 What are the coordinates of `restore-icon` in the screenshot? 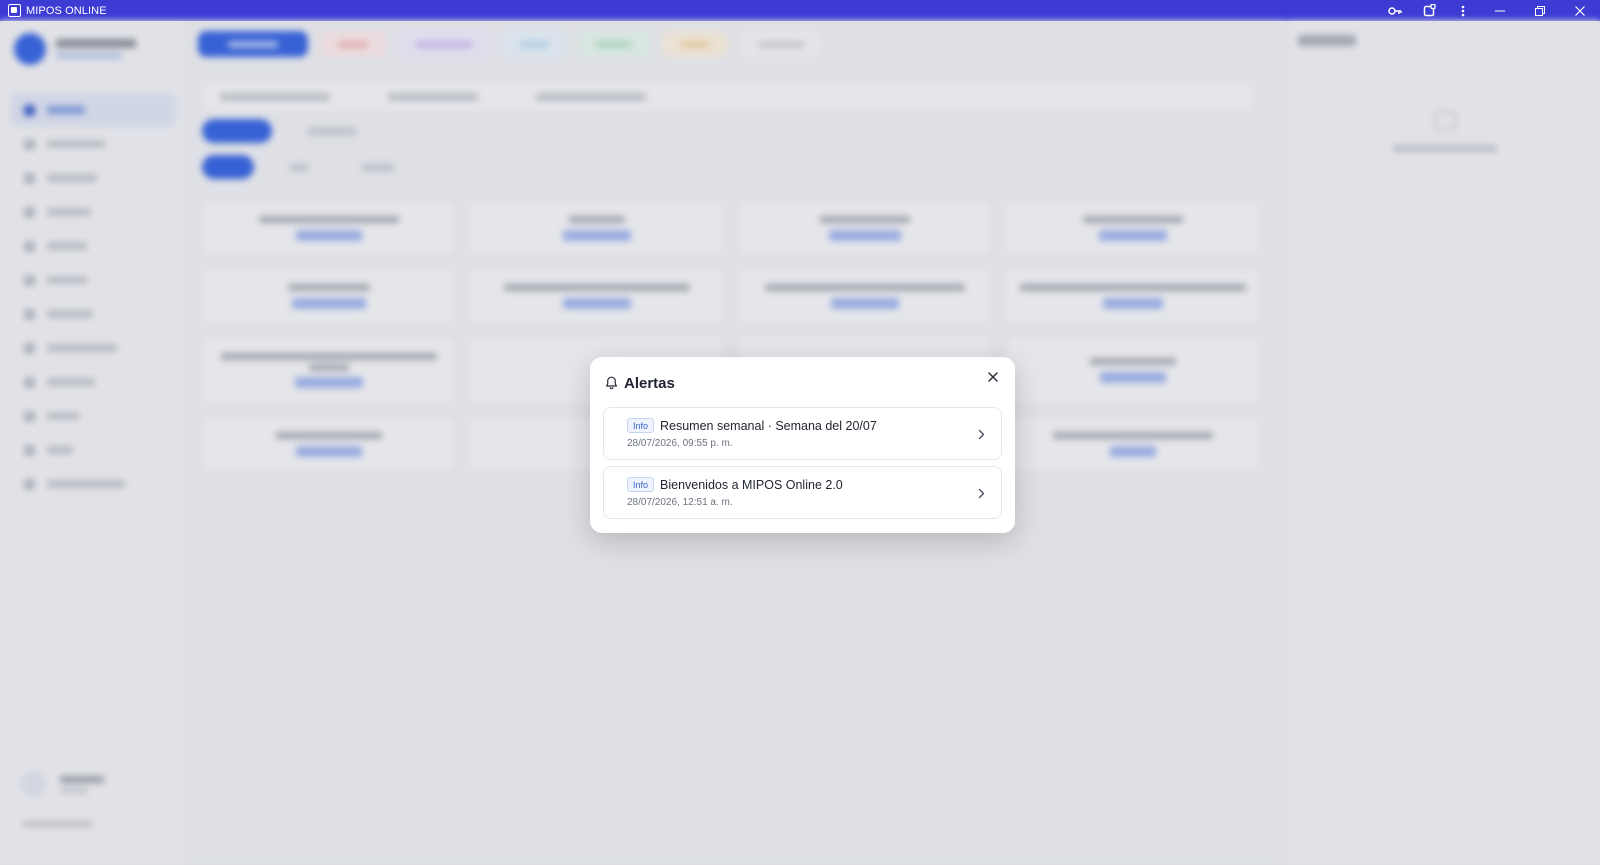 It's located at (1540, 10).